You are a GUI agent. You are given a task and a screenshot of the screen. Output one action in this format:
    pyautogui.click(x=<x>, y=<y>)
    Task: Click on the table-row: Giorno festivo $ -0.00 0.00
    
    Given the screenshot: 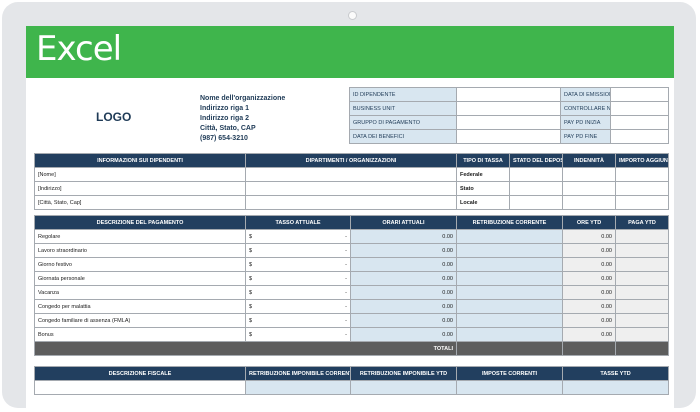 What is the action you would take?
    pyautogui.click(x=351, y=264)
    